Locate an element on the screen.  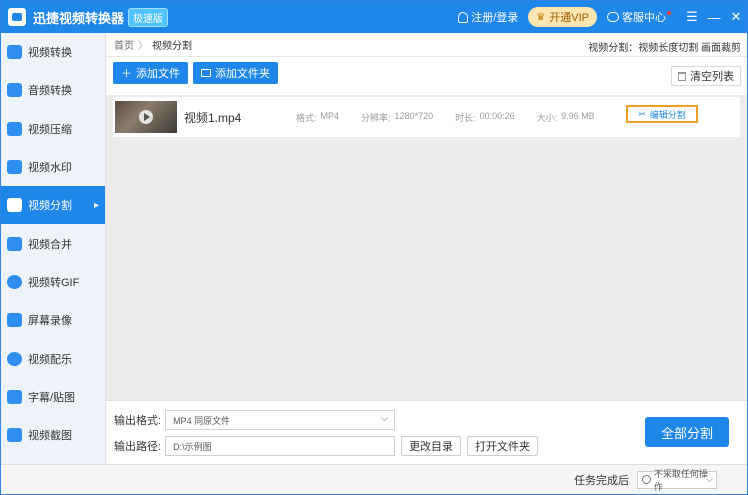
video-thumbnail is located at coordinates (146, 117).